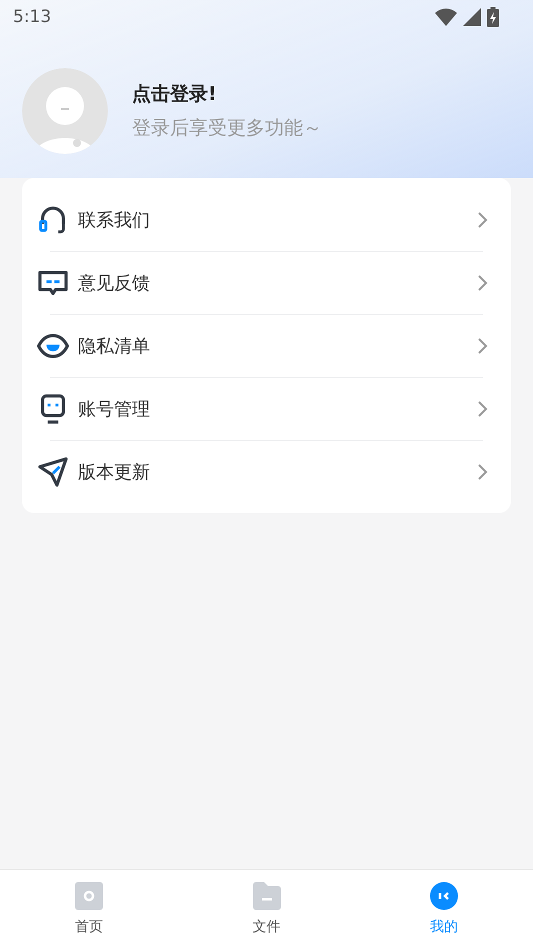 The height and width of the screenshot is (948, 533). Describe the element at coordinates (493, 17) in the screenshot. I see `battery-icon` at that location.